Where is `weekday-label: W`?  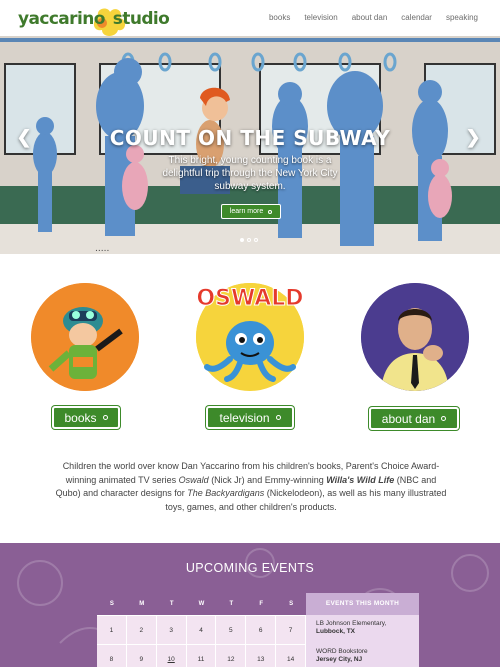 weekday-label: W is located at coordinates (201, 604).